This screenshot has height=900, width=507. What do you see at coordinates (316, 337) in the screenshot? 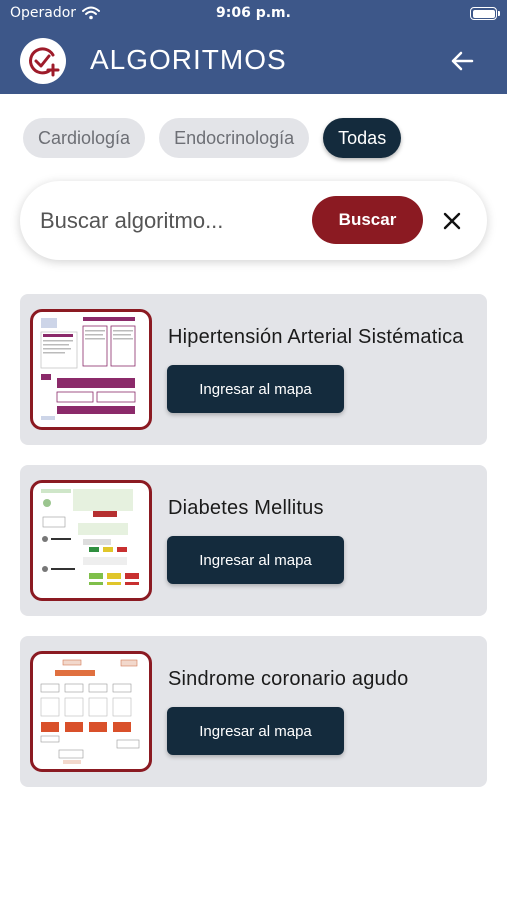
I see `algorithm-title: Hipertensión Arterial Sistématica` at bounding box center [316, 337].